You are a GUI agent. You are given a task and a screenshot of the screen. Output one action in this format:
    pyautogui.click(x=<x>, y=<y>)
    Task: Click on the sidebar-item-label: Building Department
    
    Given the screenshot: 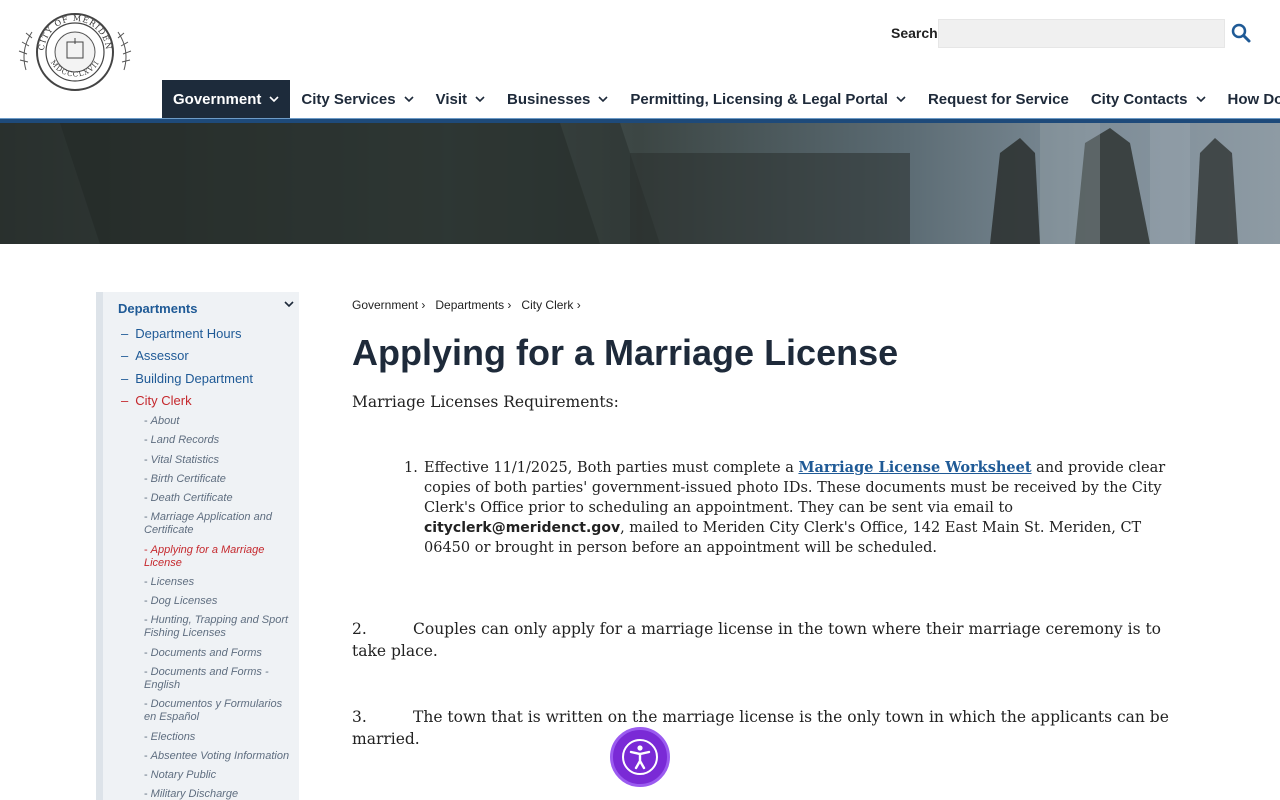 What is the action you would take?
    pyautogui.click(x=194, y=378)
    